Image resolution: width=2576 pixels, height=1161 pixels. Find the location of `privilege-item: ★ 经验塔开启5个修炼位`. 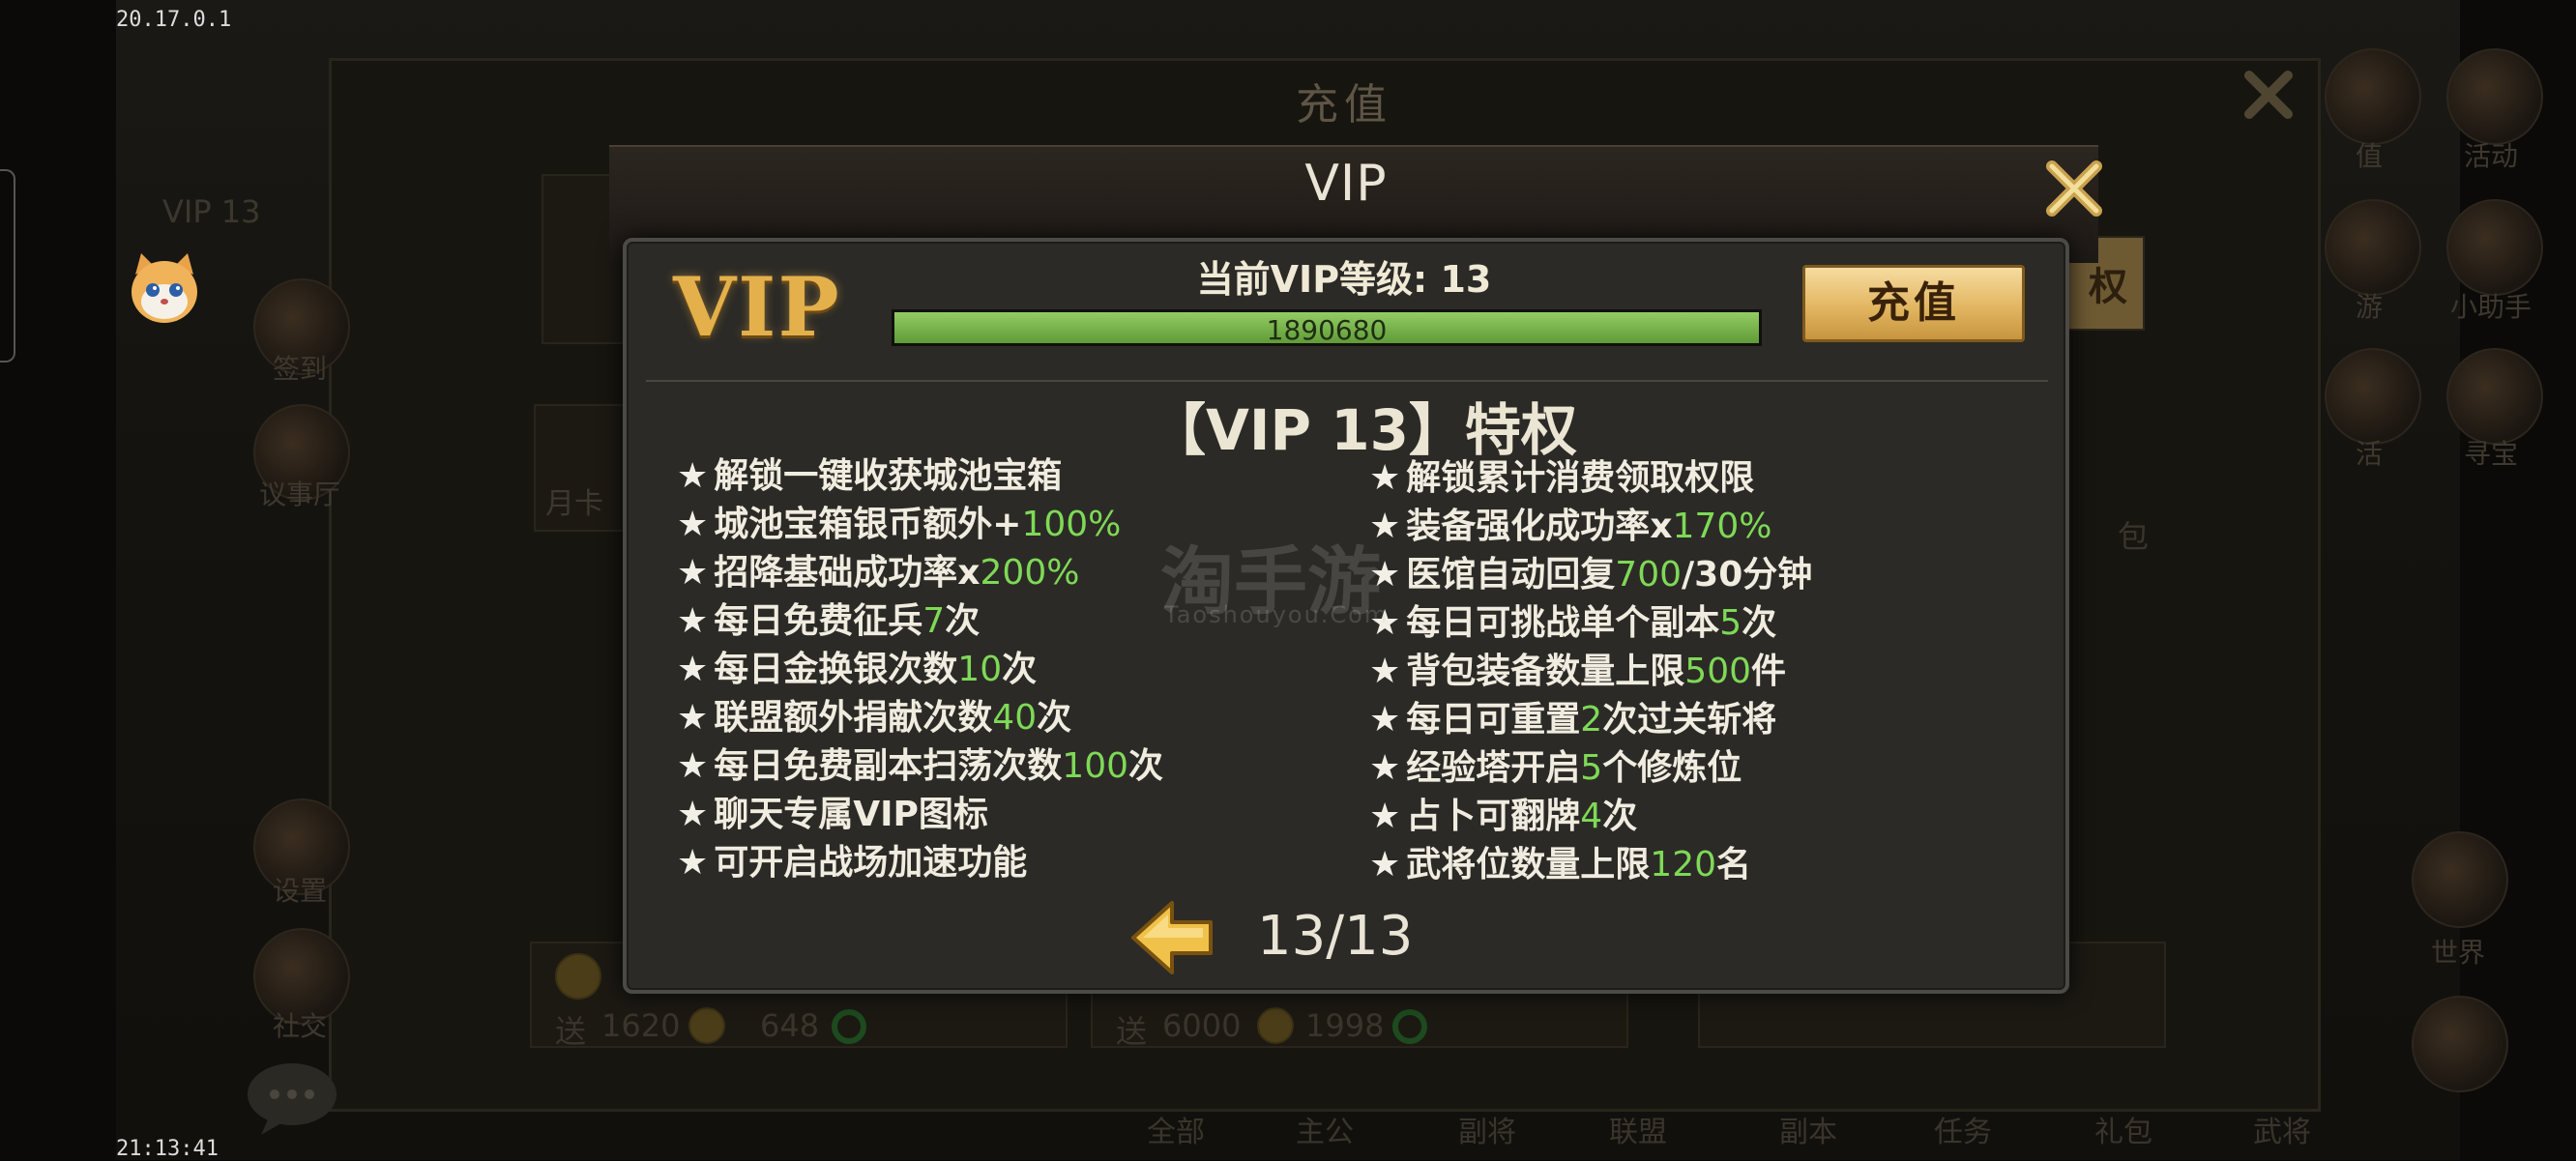

privilege-item: ★ 经验塔开启5个修炼位 is located at coordinates (1717, 769).